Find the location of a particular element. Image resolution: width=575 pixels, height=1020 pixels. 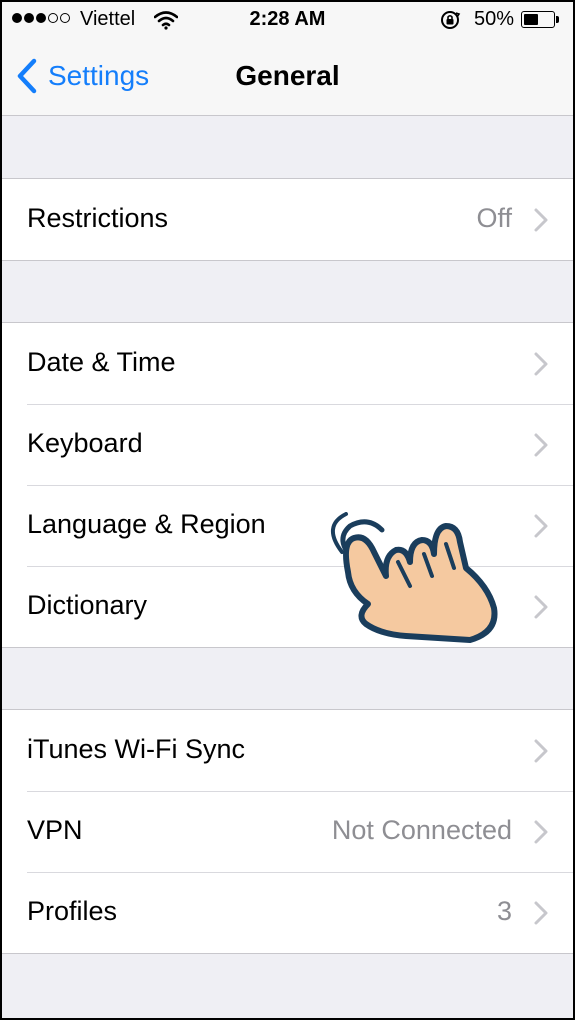

navigation-bar: Settings General is located at coordinates (287, 77).